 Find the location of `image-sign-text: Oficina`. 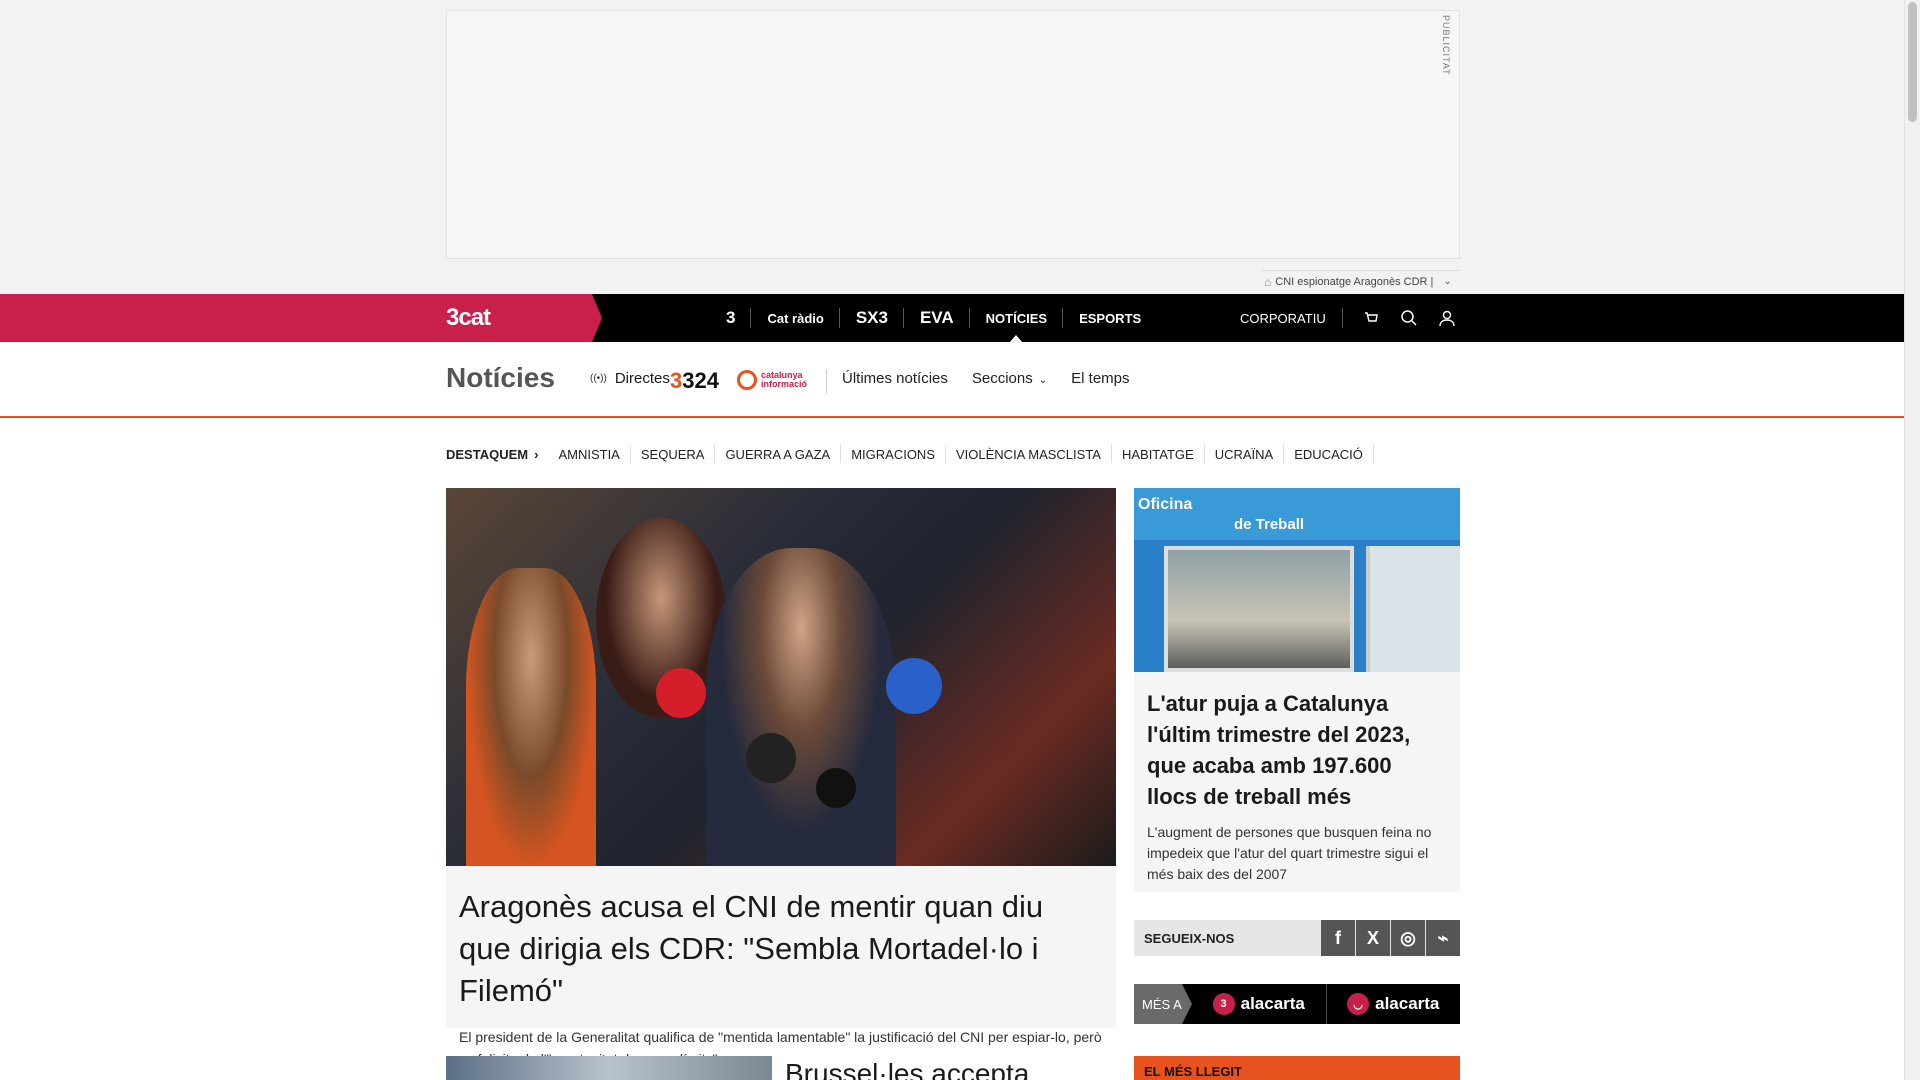

image-sign-text: Oficina is located at coordinates (1165, 504).